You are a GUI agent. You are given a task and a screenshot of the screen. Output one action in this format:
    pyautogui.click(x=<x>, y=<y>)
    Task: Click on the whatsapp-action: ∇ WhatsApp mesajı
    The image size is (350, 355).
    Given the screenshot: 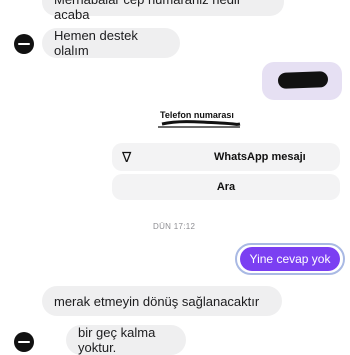 What is the action you would take?
    pyautogui.click(x=226, y=157)
    